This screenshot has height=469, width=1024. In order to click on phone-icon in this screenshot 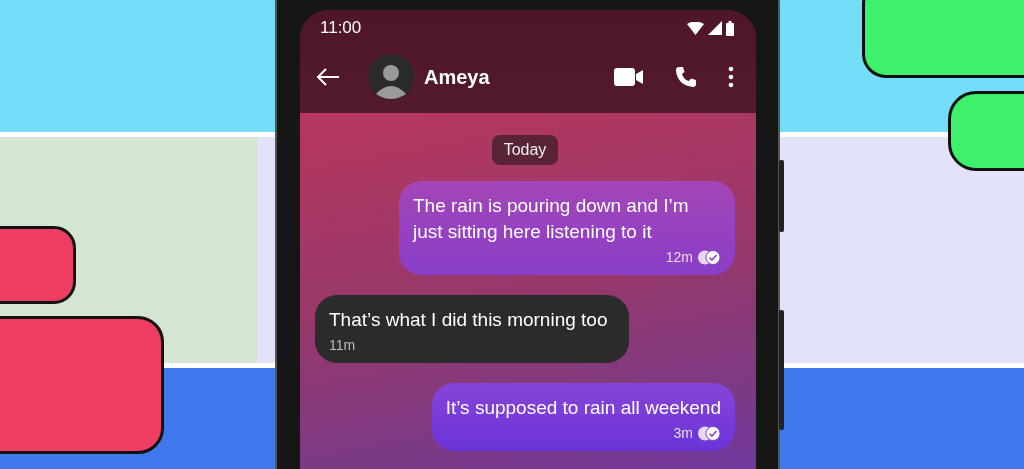, I will do `click(686, 77)`.